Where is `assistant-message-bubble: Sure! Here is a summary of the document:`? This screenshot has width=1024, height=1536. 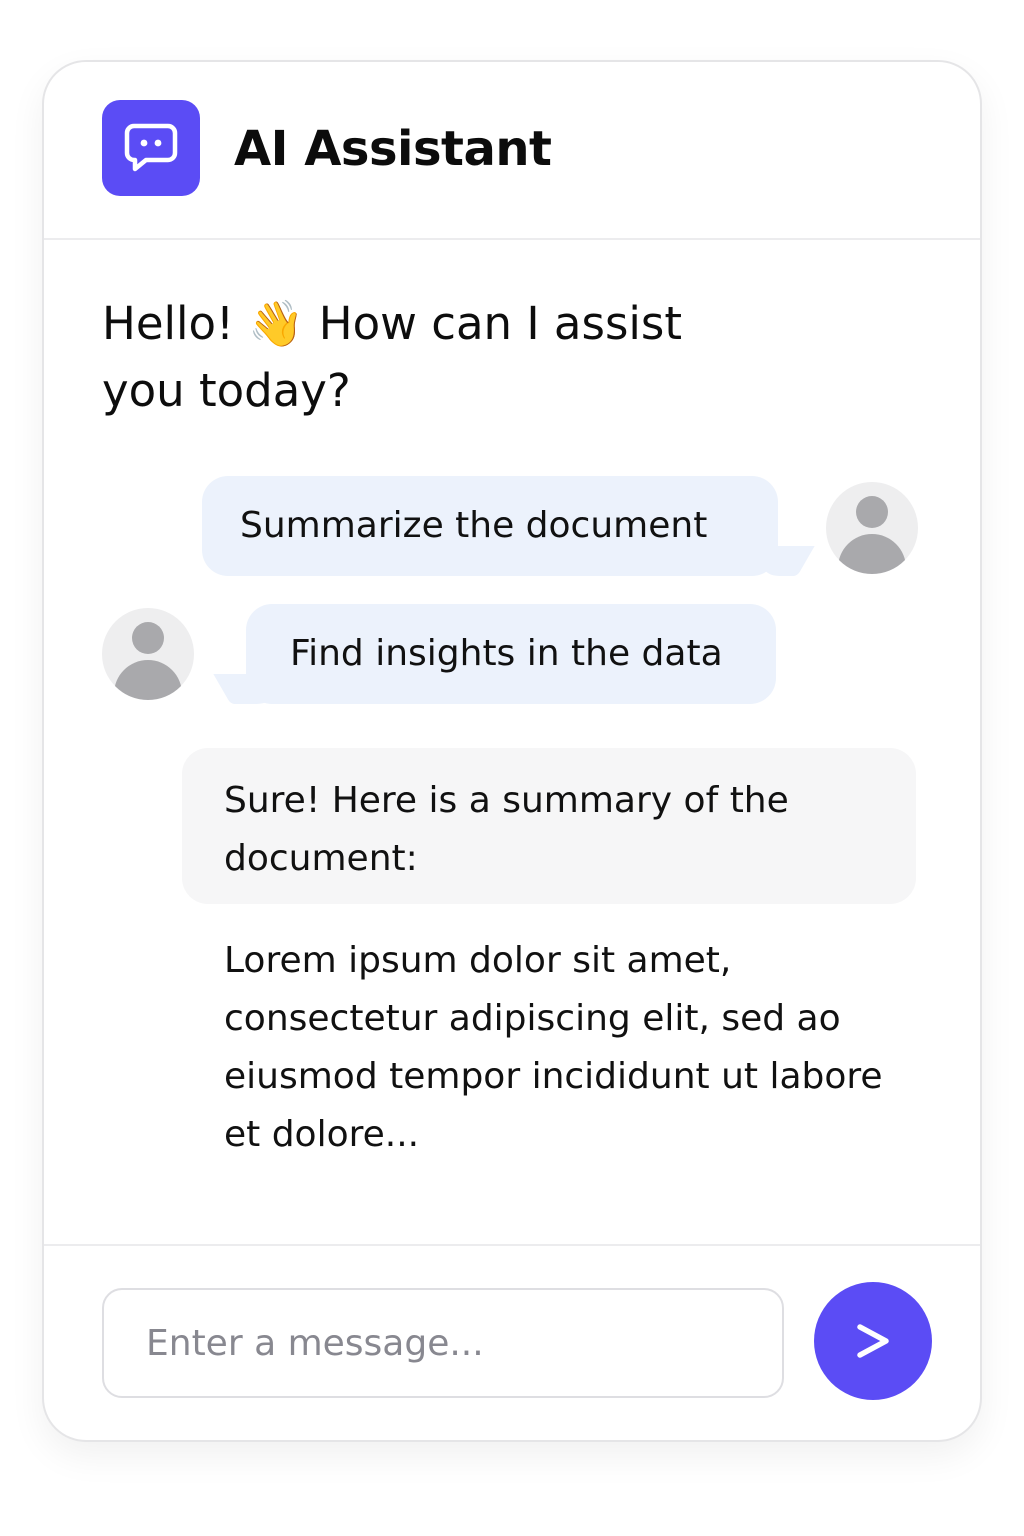 assistant-message-bubble: Sure! Here is a summary of the document: is located at coordinates (549, 826).